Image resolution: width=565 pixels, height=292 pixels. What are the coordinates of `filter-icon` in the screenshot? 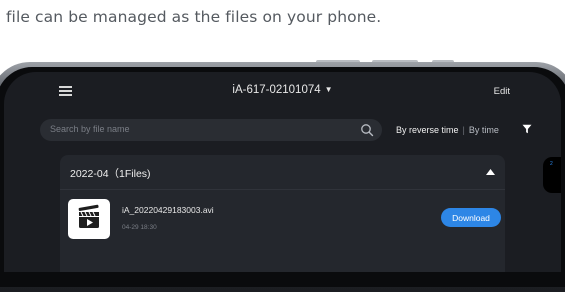 It's located at (527, 129).